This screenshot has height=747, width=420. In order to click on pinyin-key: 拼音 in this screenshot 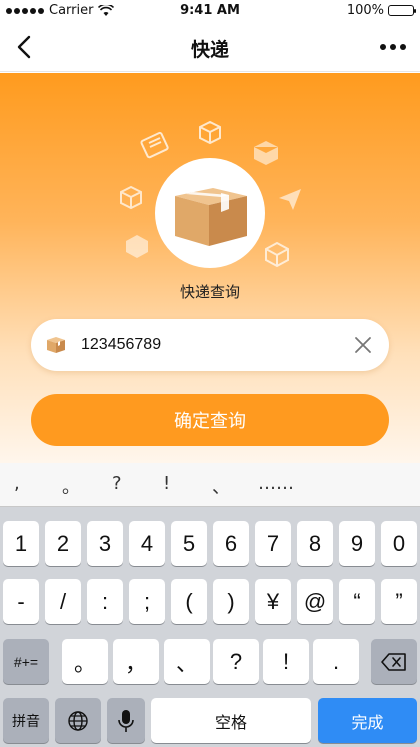, I will do `click(26, 720)`.